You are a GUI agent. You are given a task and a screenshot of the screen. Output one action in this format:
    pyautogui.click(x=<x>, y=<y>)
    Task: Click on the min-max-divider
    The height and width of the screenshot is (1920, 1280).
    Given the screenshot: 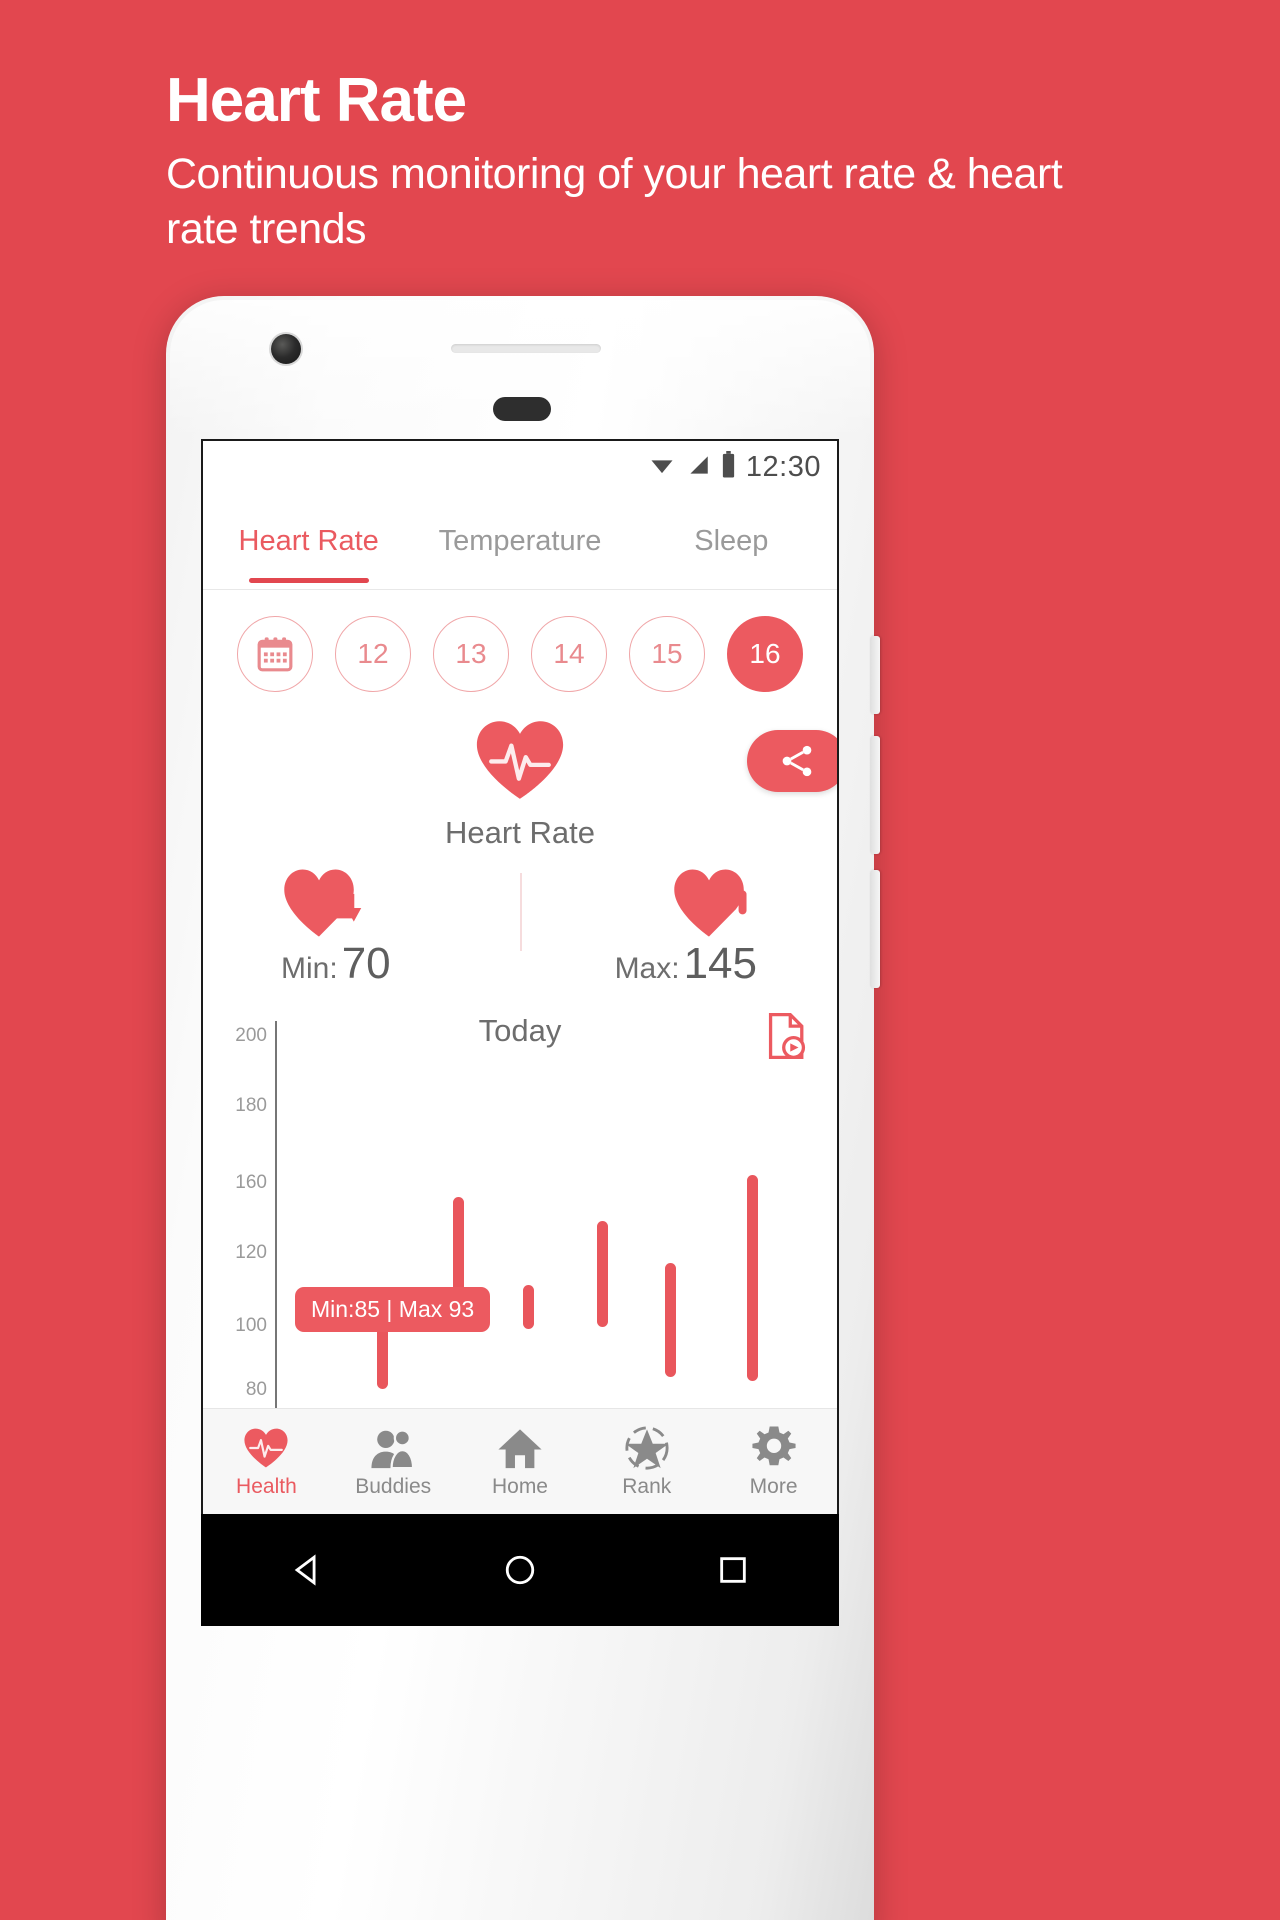 What is the action you would take?
    pyautogui.click(x=521, y=912)
    